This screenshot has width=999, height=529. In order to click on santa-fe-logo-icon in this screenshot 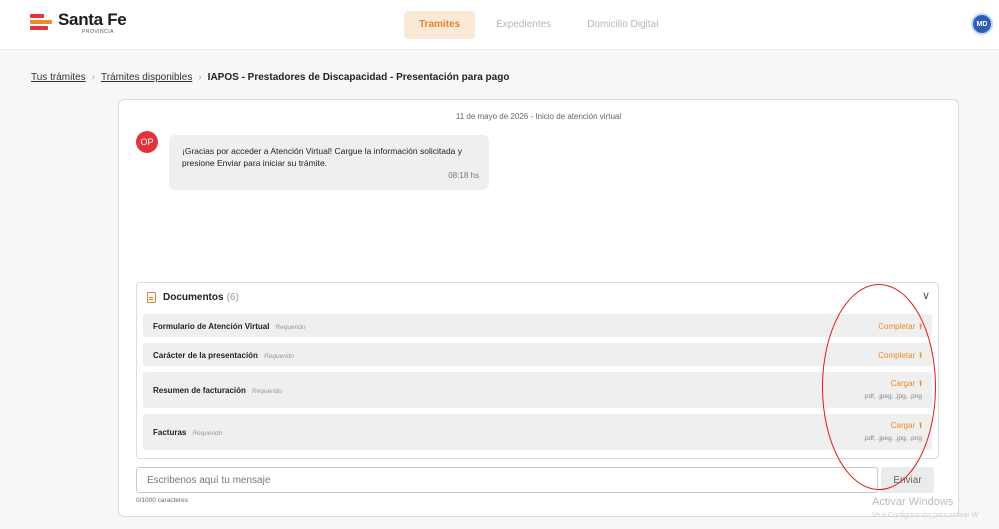, I will do `click(42, 23)`.